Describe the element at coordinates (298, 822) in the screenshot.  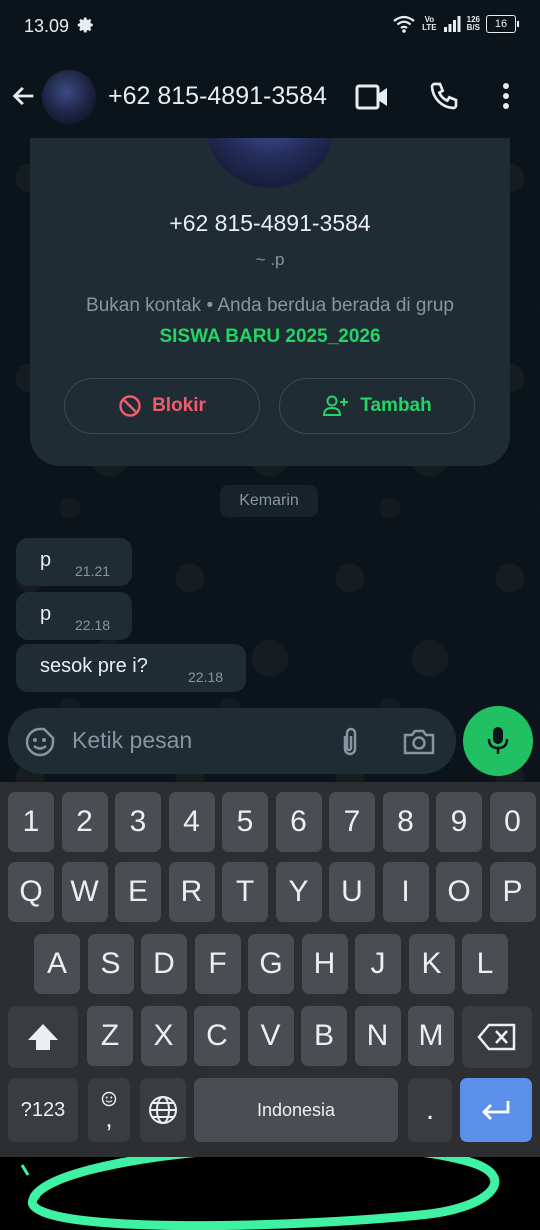
I see `number-key: 6` at that location.